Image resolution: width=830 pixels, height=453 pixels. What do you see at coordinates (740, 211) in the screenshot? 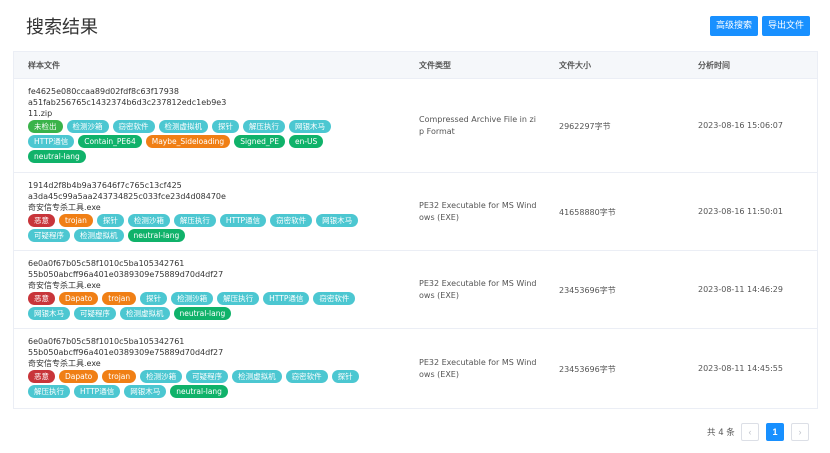
I see `analysis-time-cell: 2023-08-16 11:50:01` at bounding box center [740, 211].